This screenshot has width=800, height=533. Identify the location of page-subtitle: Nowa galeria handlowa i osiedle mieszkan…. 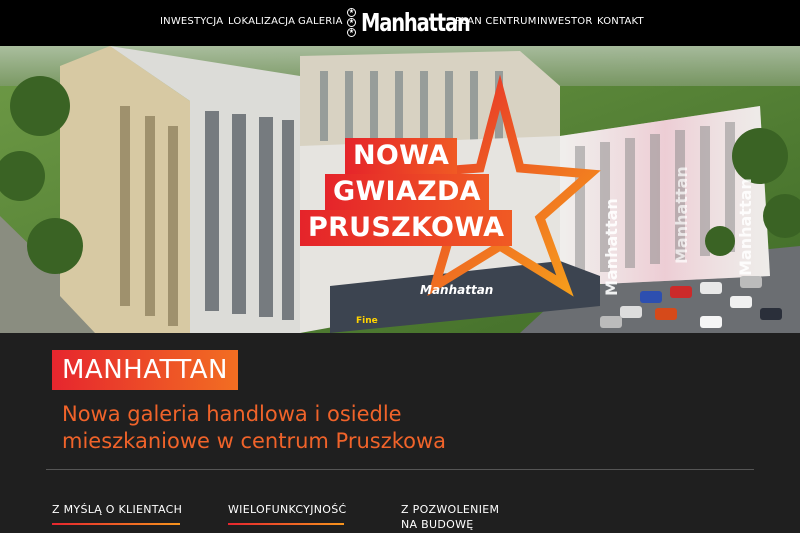
(342, 428).